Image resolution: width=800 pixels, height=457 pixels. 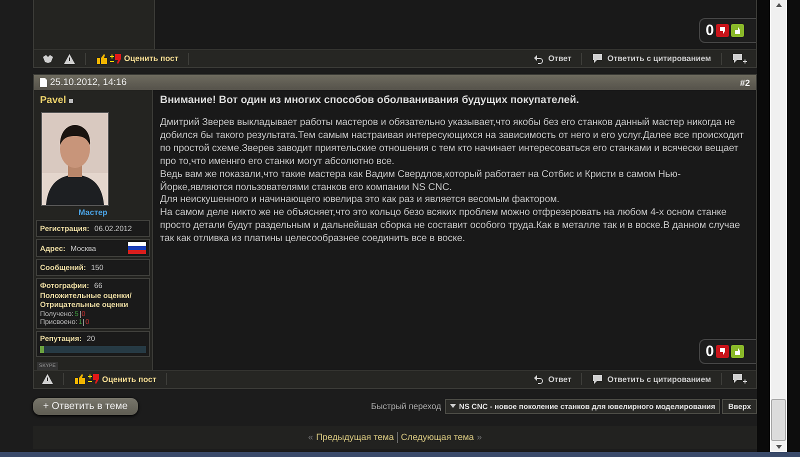 I want to click on scrollbar, so click(x=778, y=226).